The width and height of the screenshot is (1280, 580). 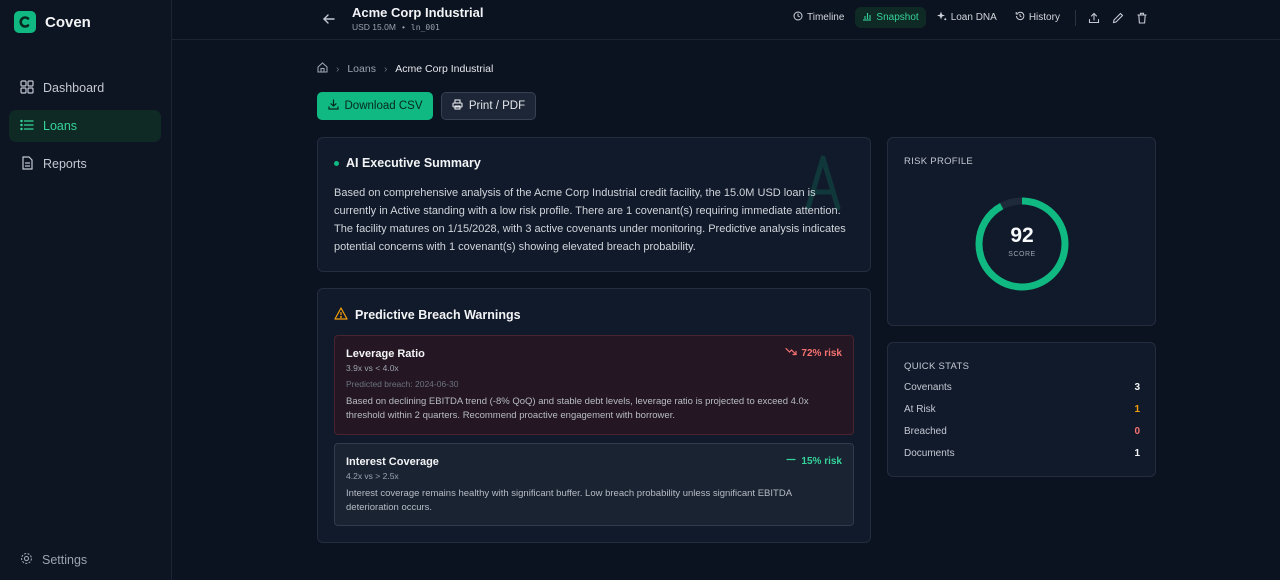 What do you see at coordinates (68, 22) in the screenshot?
I see `brand-name: Coven` at bounding box center [68, 22].